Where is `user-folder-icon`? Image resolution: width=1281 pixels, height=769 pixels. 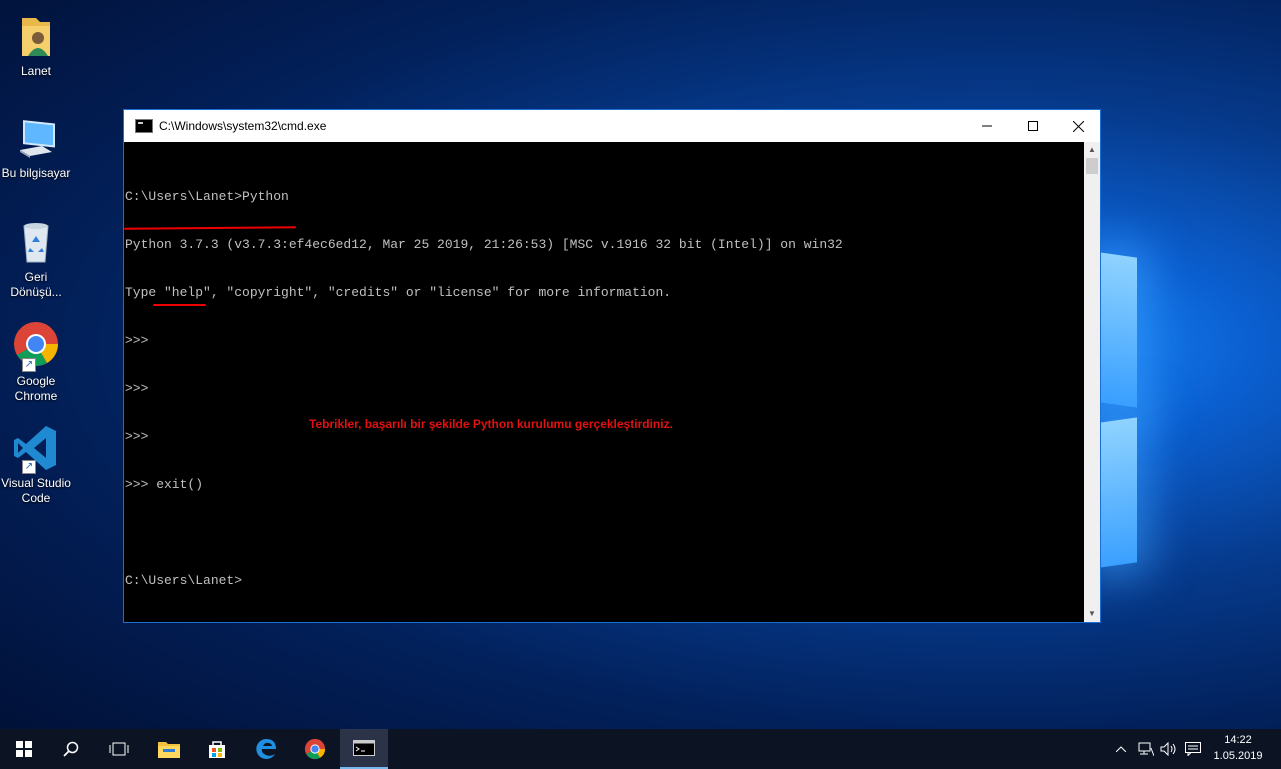
user-folder-icon is located at coordinates (36, 36).